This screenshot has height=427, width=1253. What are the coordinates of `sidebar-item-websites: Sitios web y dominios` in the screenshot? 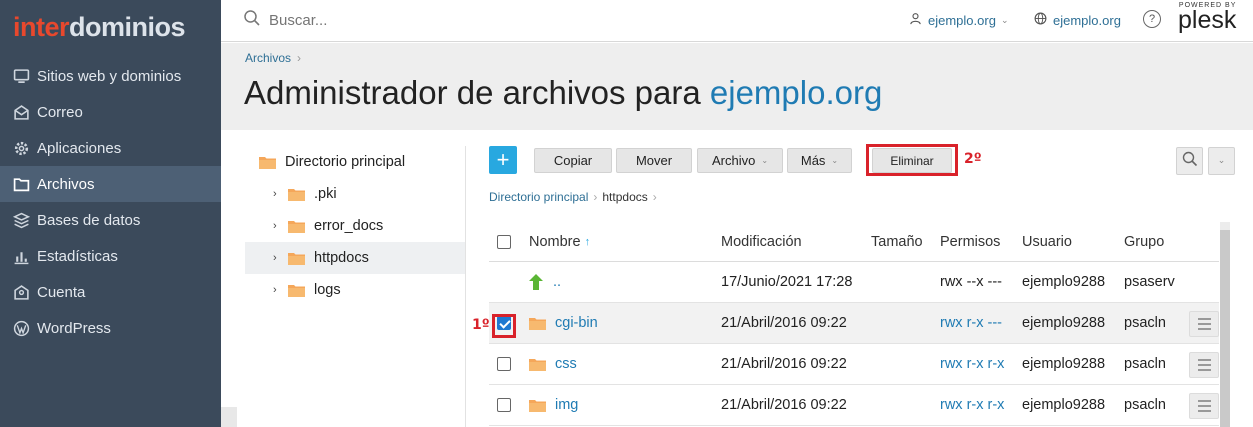 It's located at (110, 76).